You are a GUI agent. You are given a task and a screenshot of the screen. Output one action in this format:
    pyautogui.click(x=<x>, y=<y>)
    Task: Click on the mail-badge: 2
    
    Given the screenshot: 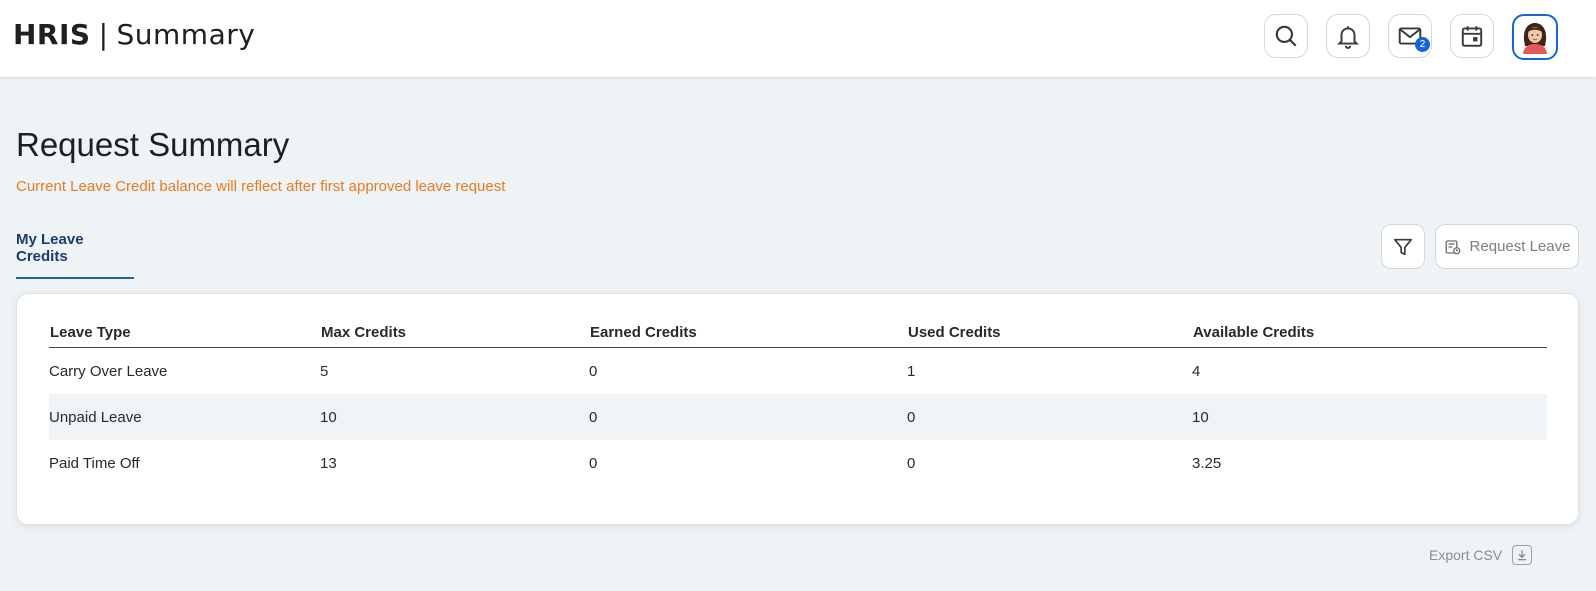 What is the action you would take?
    pyautogui.click(x=1422, y=44)
    